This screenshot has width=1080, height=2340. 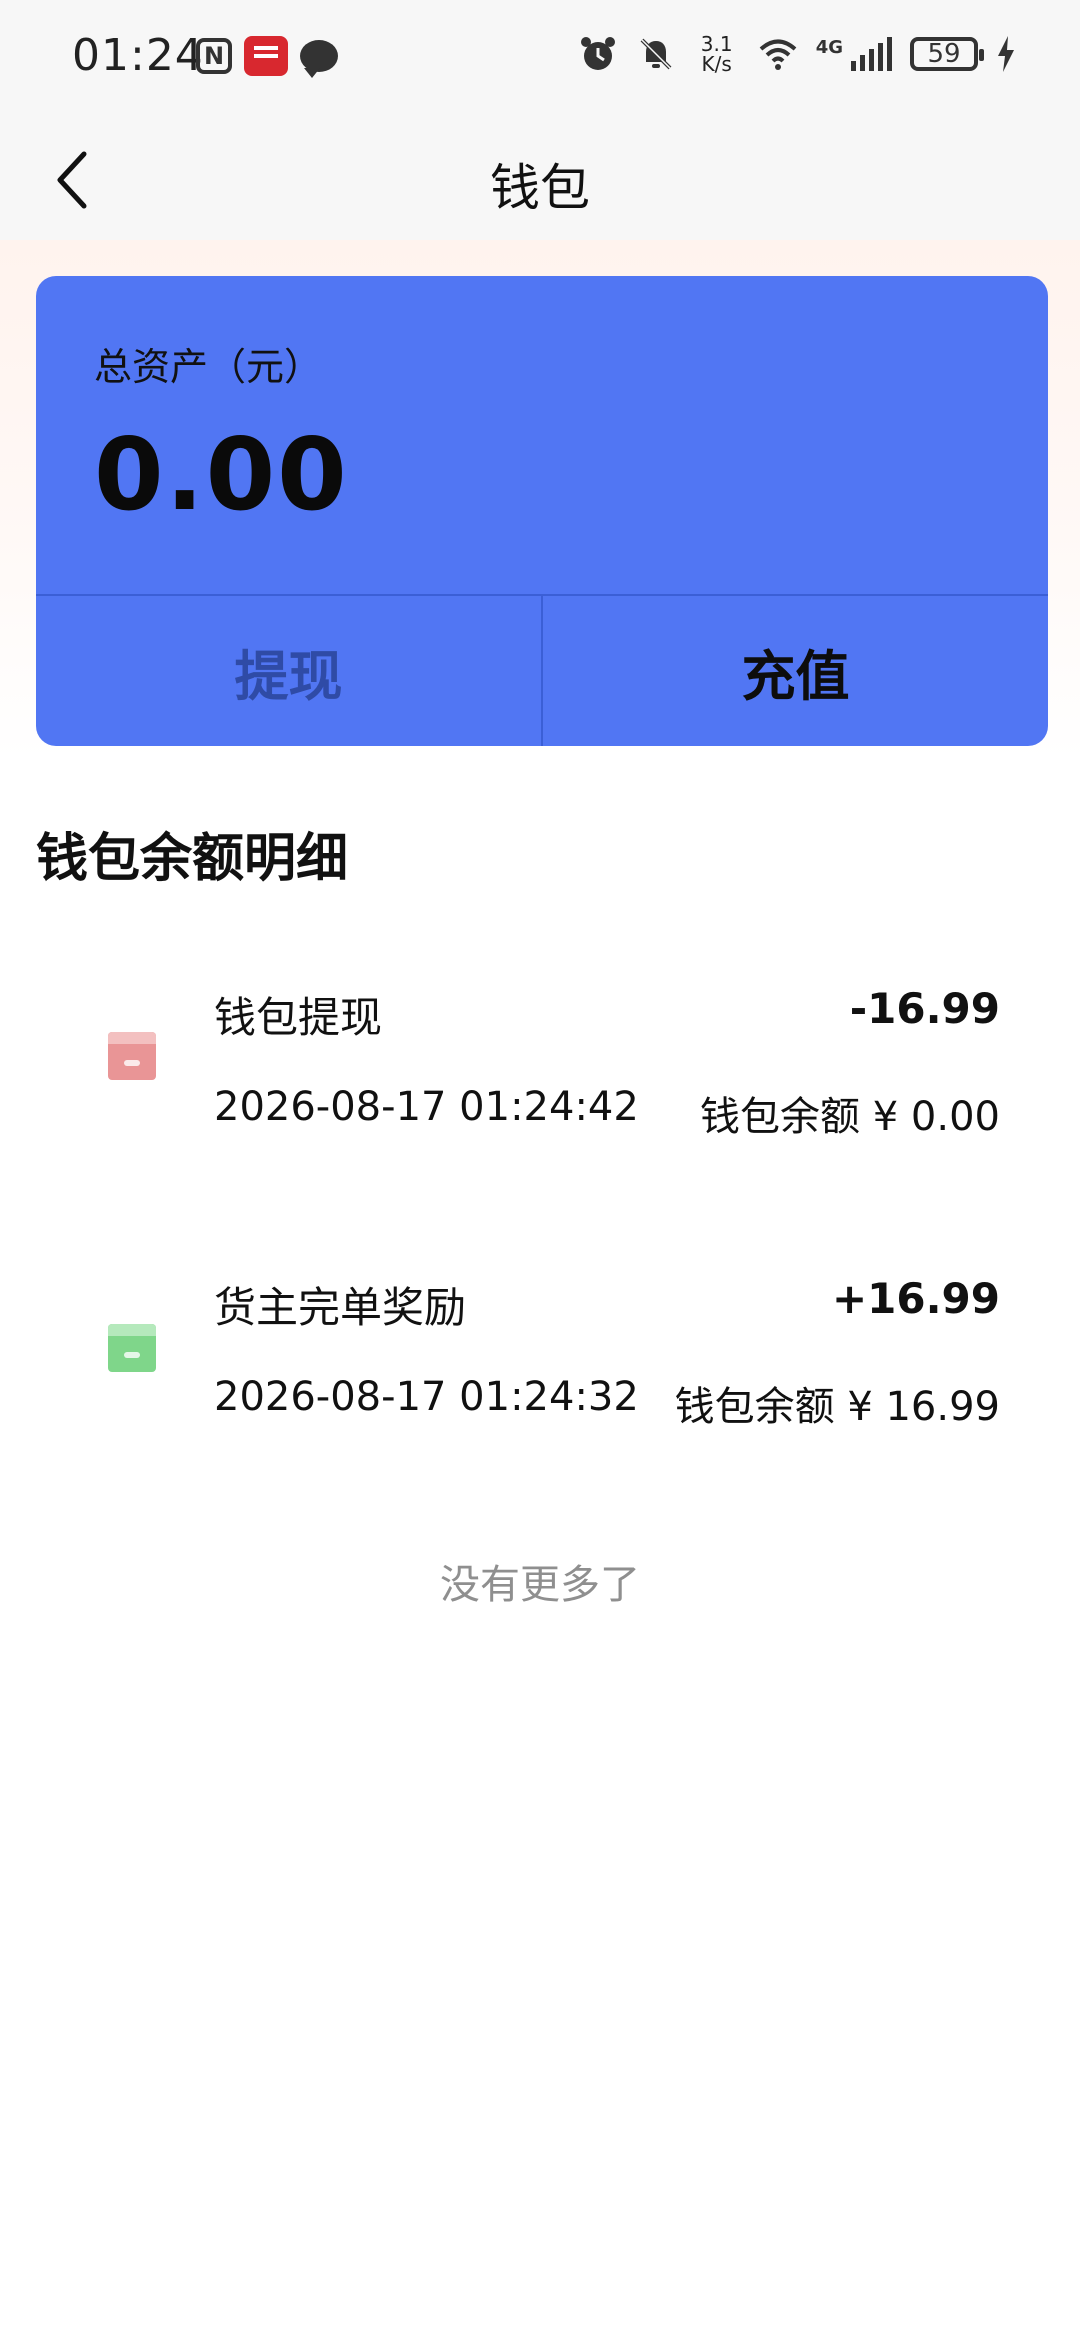 What do you see at coordinates (829, 47) in the screenshot?
I see `network-type: 4G` at bounding box center [829, 47].